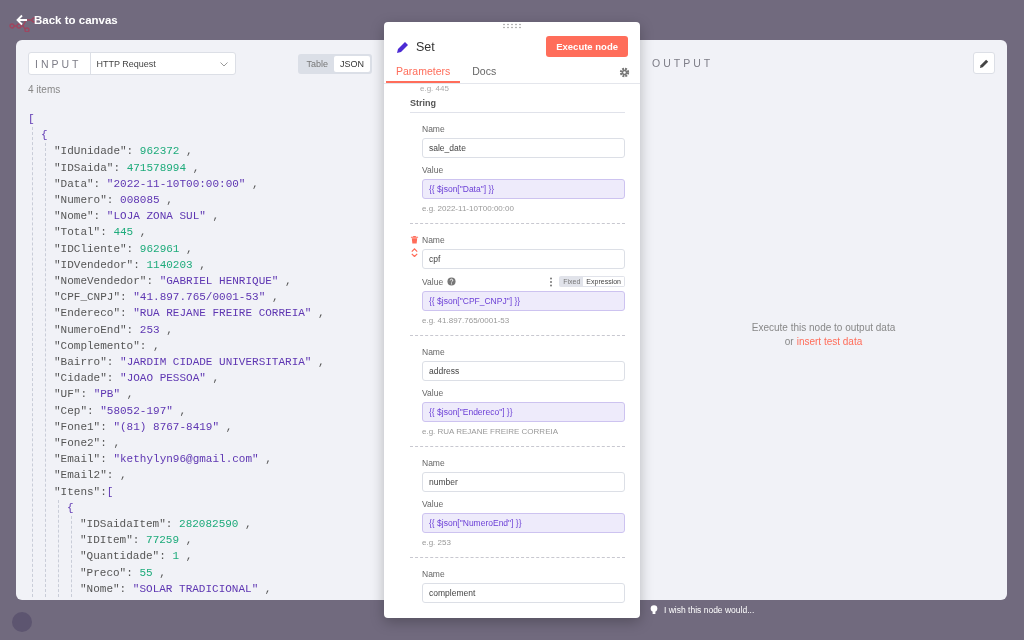  What do you see at coordinates (414, 252) in the screenshot?
I see `move-icon` at bounding box center [414, 252].